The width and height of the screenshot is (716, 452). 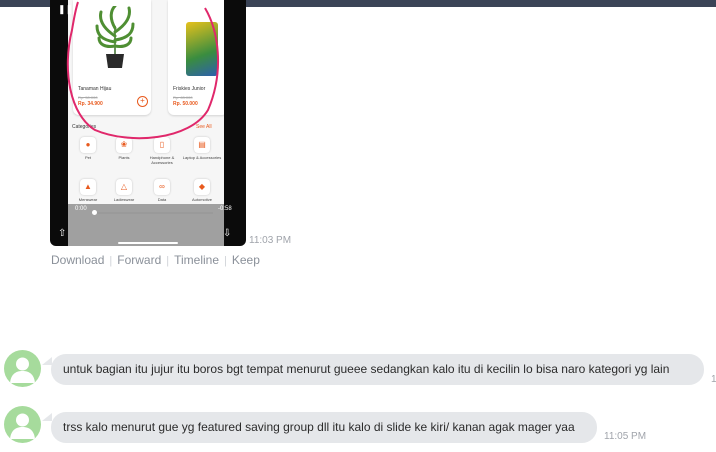 What do you see at coordinates (270, 240) in the screenshot?
I see `video-timestamp: 11:03 PM` at bounding box center [270, 240].